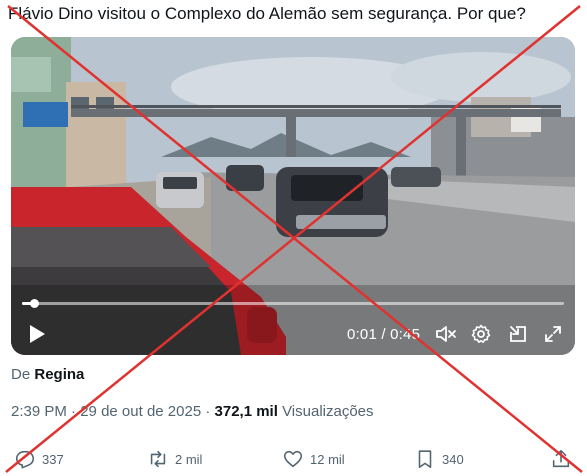 The image size is (587, 476). I want to click on share-button, so click(564, 459).